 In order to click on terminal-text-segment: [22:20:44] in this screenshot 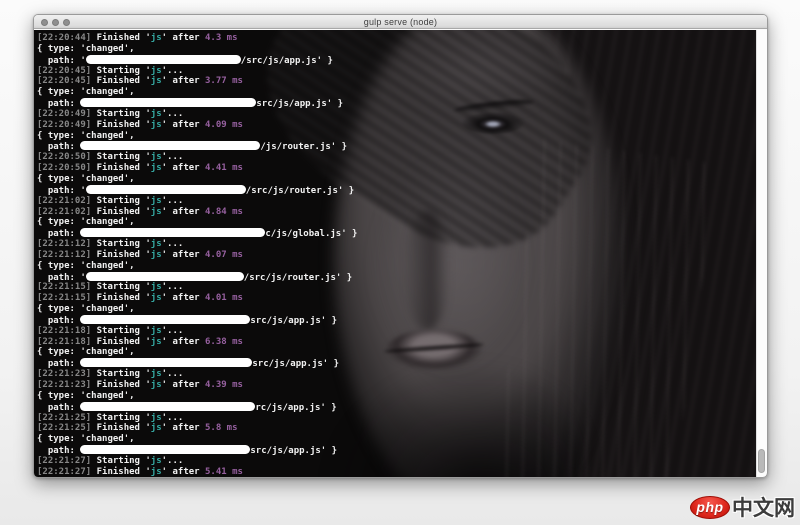, I will do `click(64, 38)`.